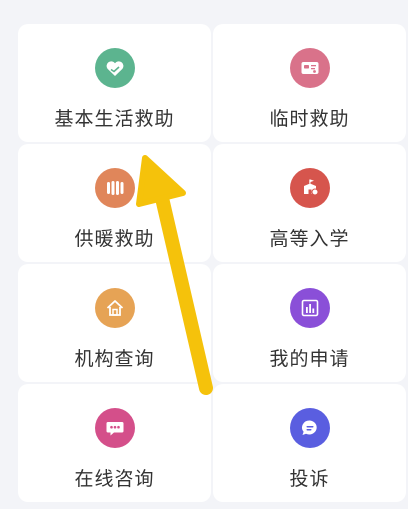  I want to click on tile-label: 供暖救助, so click(114, 239).